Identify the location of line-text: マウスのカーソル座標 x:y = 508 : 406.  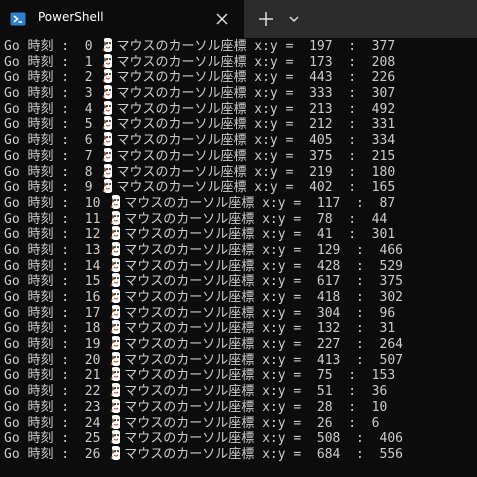
(263, 438).